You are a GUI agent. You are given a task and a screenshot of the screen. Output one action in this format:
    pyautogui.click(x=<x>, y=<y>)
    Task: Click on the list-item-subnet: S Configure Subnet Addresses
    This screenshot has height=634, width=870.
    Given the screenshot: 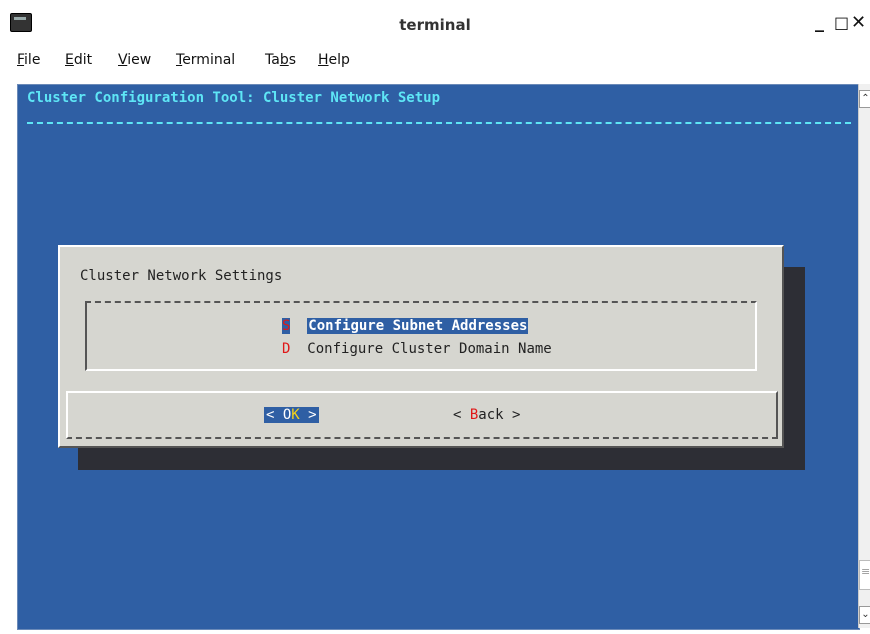 What is the action you would take?
    pyautogui.click(x=405, y=326)
    